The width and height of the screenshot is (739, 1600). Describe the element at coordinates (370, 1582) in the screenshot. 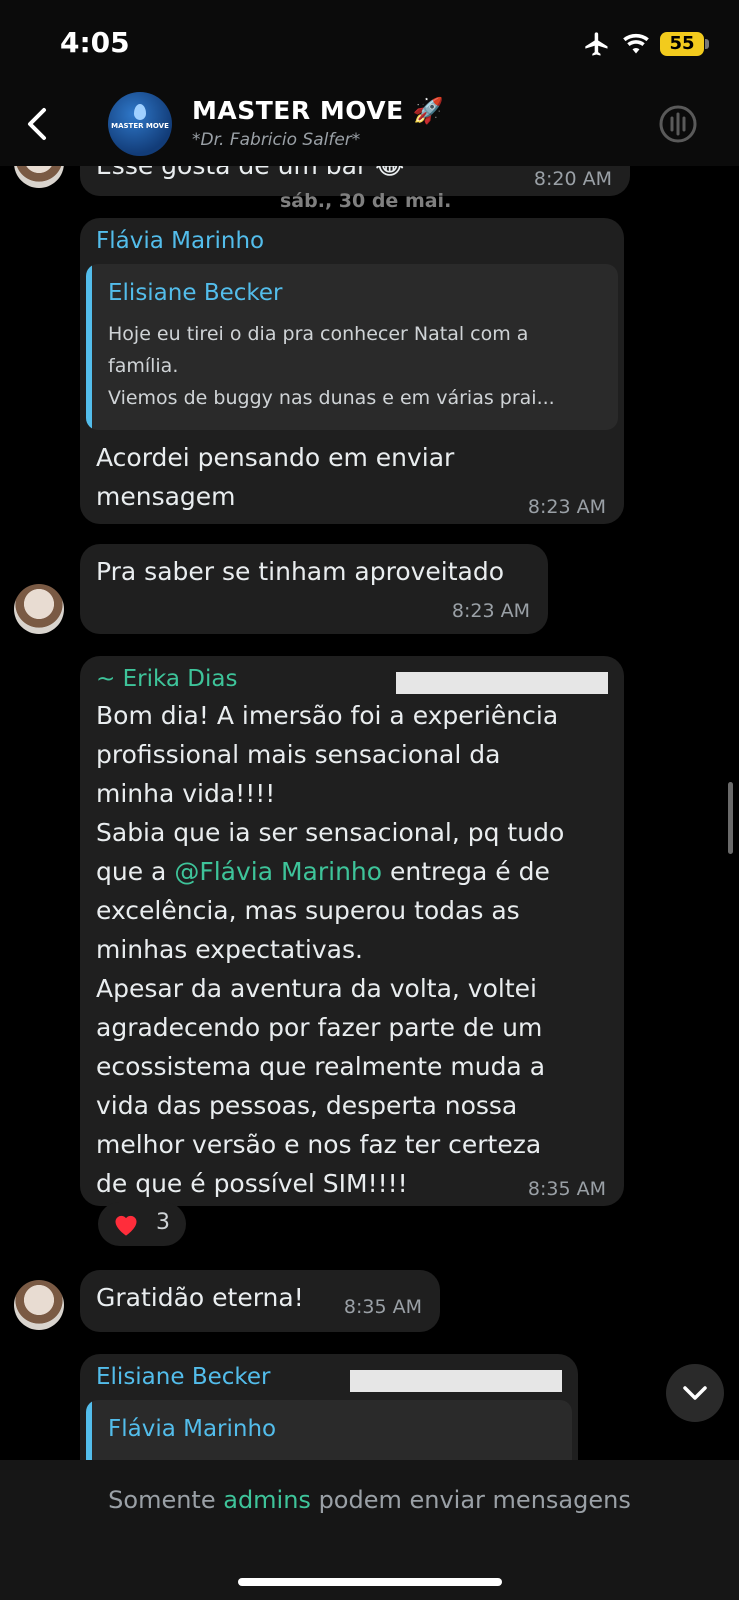

I see `home-indicator` at that location.